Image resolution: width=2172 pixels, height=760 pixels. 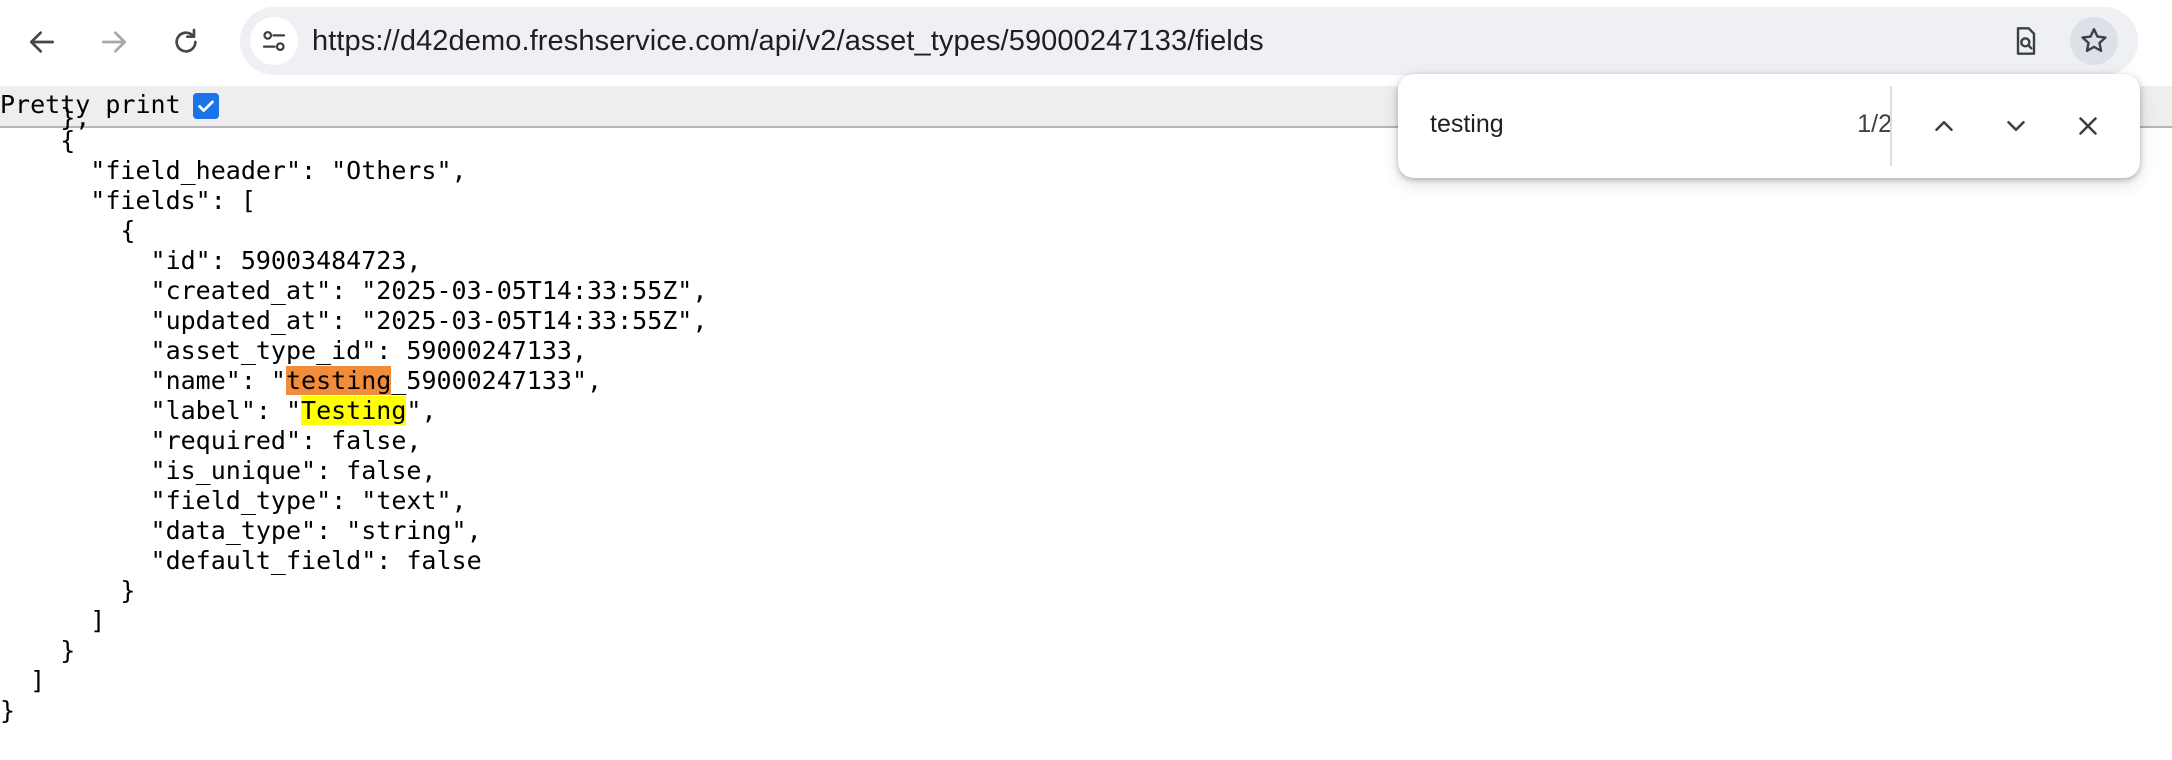 What do you see at coordinates (354, 290) in the screenshot?
I see `json-line: "created_at": "2025-03-05T14:33:55Z",` at bounding box center [354, 290].